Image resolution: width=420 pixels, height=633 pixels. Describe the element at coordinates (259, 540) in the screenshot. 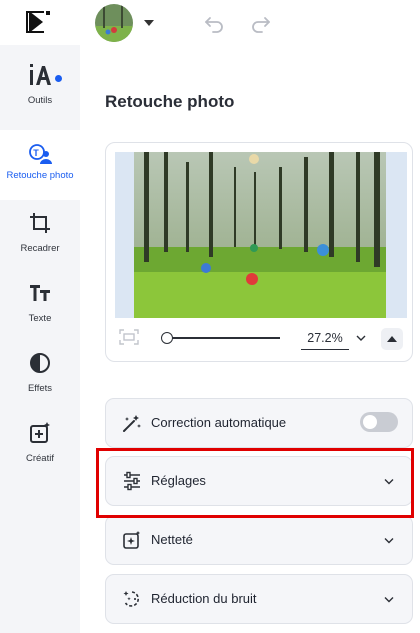

I see `feature-nettete: Netteté` at that location.